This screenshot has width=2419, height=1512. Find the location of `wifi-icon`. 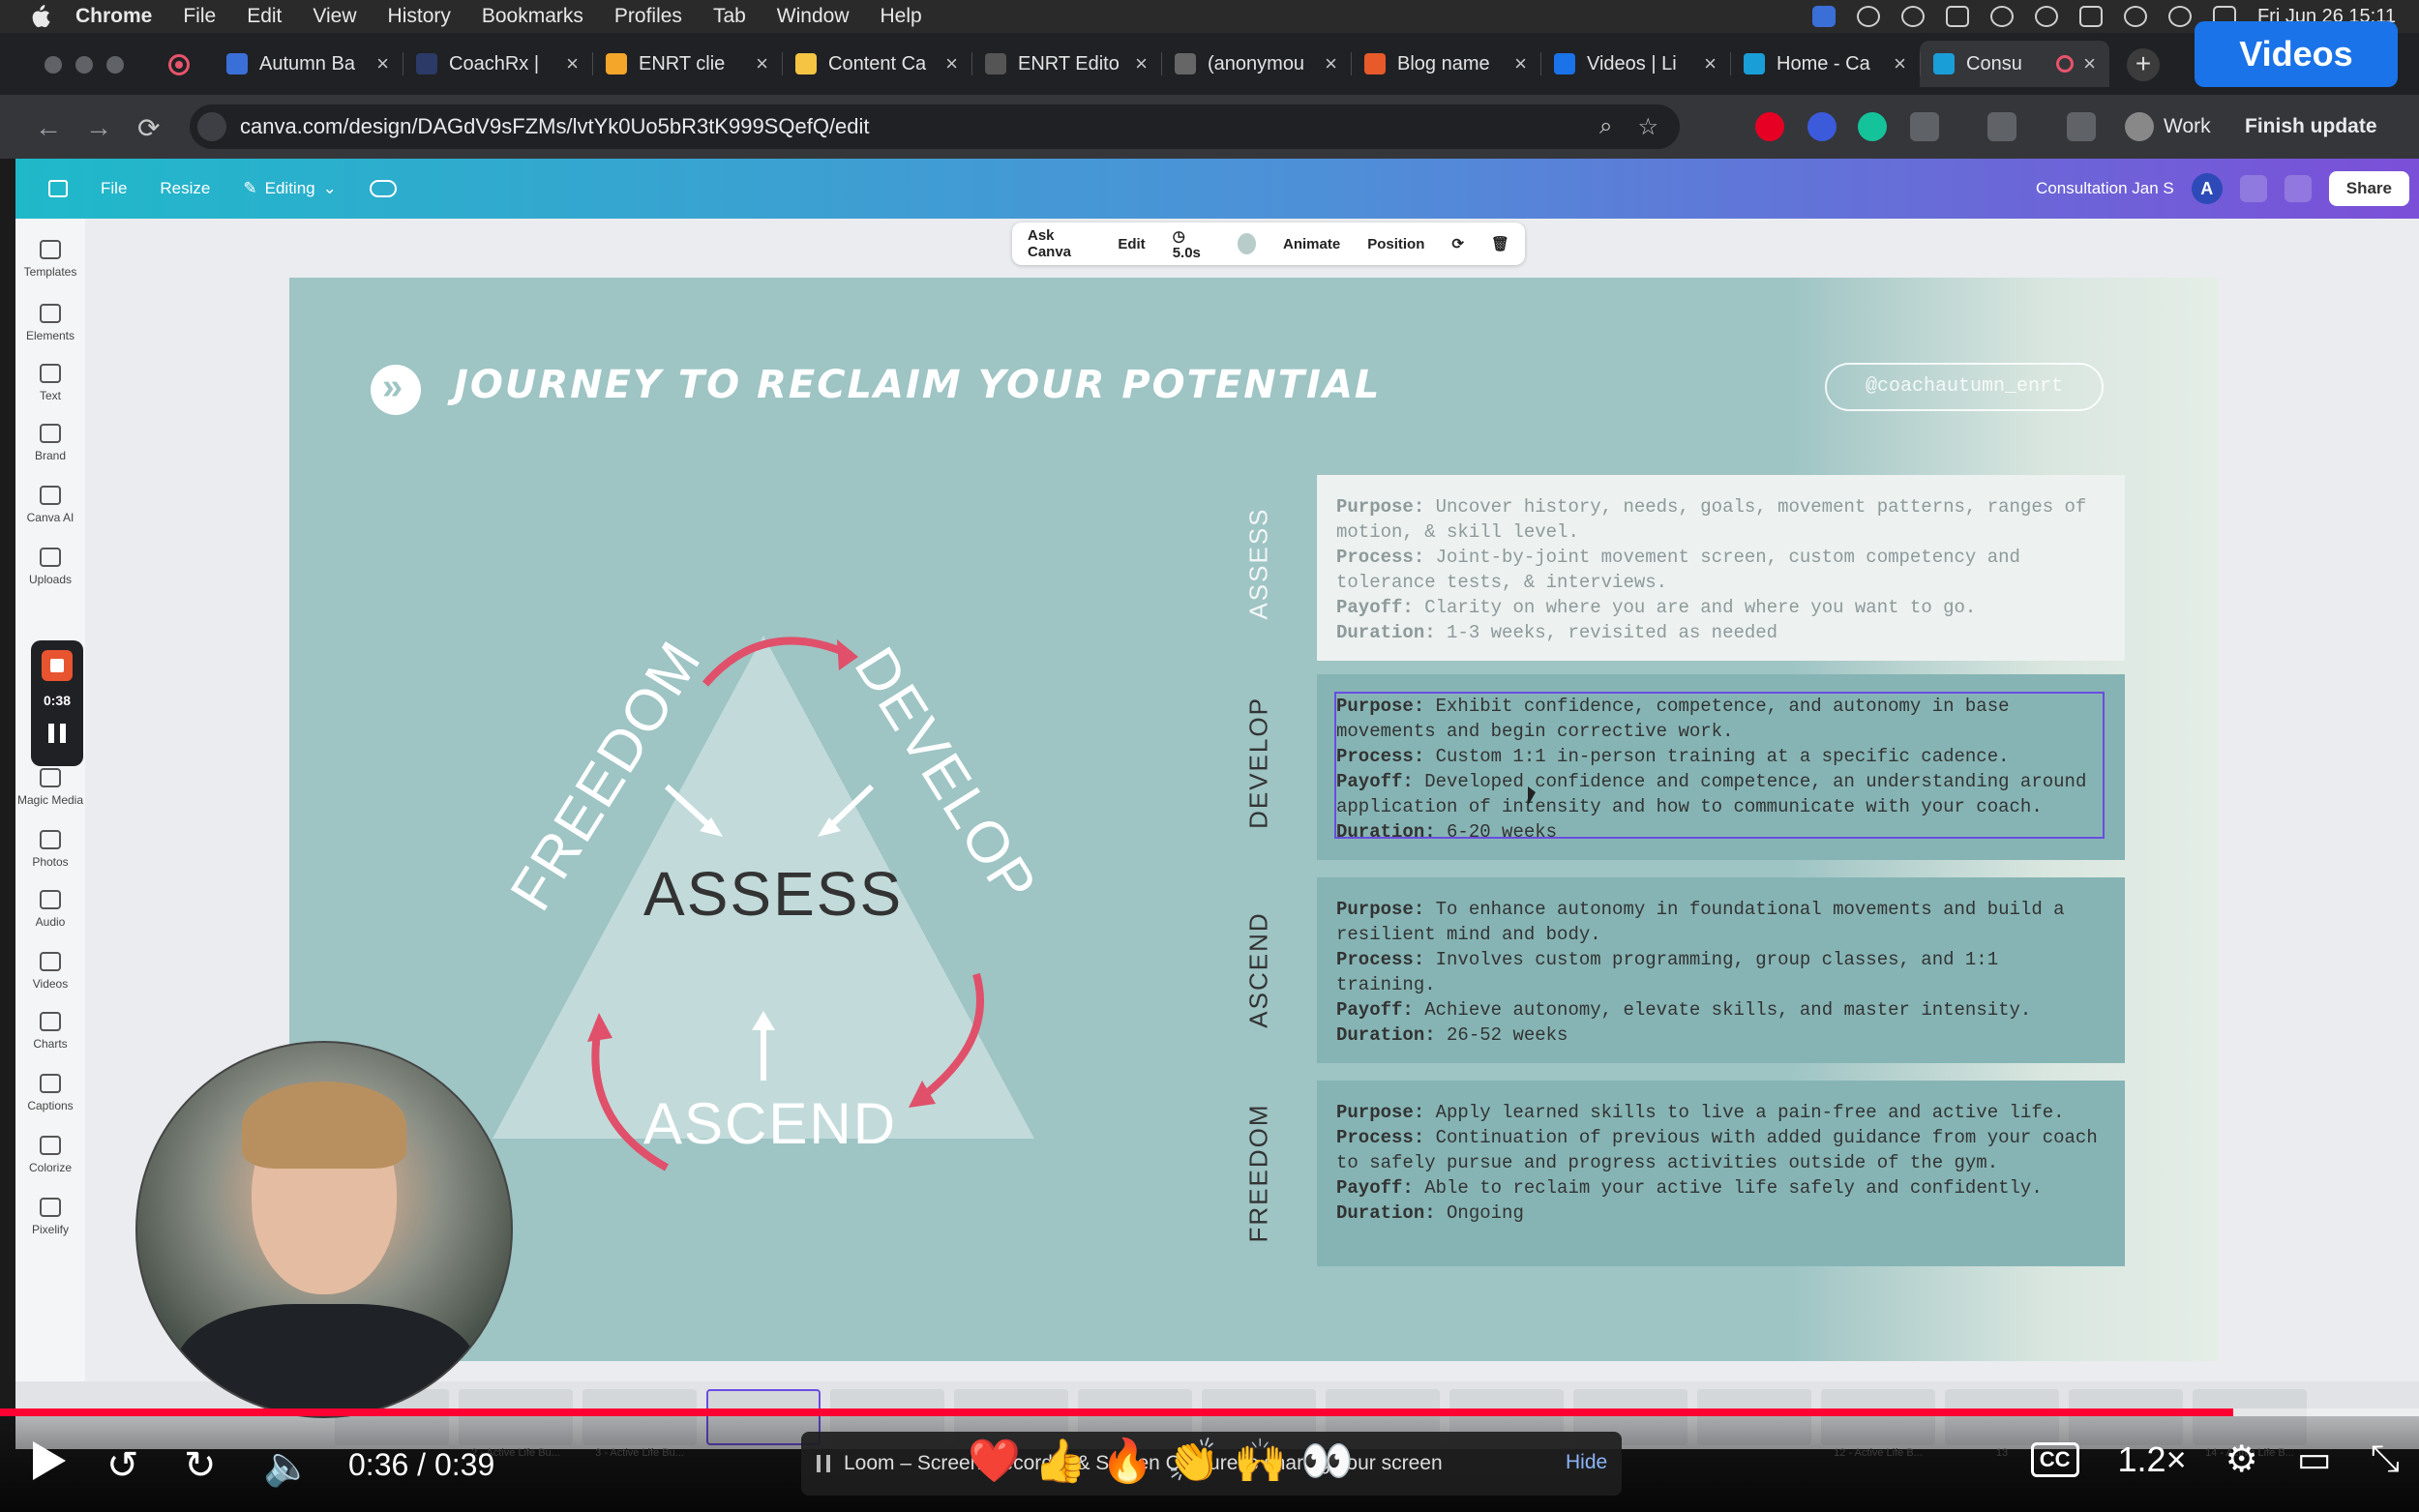

wifi-icon is located at coordinates (2135, 16).